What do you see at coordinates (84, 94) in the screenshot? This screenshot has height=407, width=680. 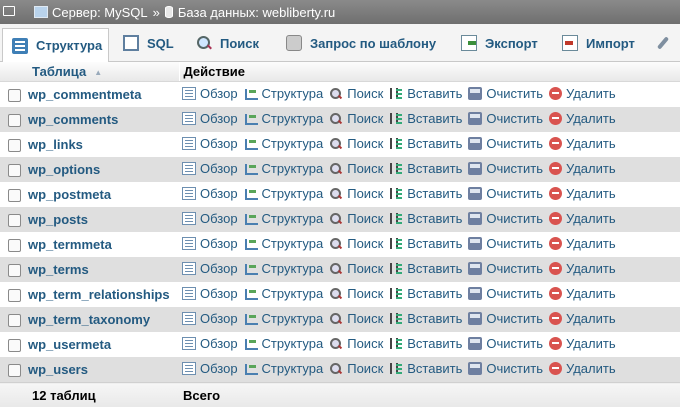 I see `table-name-link: wp_commentmeta` at bounding box center [84, 94].